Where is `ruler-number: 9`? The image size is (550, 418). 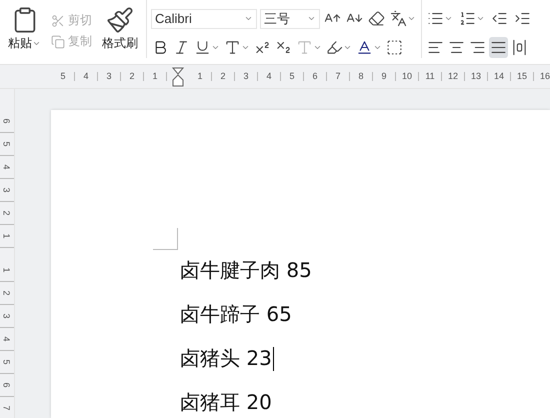
ruler-number: 9 is located at coordinates (384, 76).